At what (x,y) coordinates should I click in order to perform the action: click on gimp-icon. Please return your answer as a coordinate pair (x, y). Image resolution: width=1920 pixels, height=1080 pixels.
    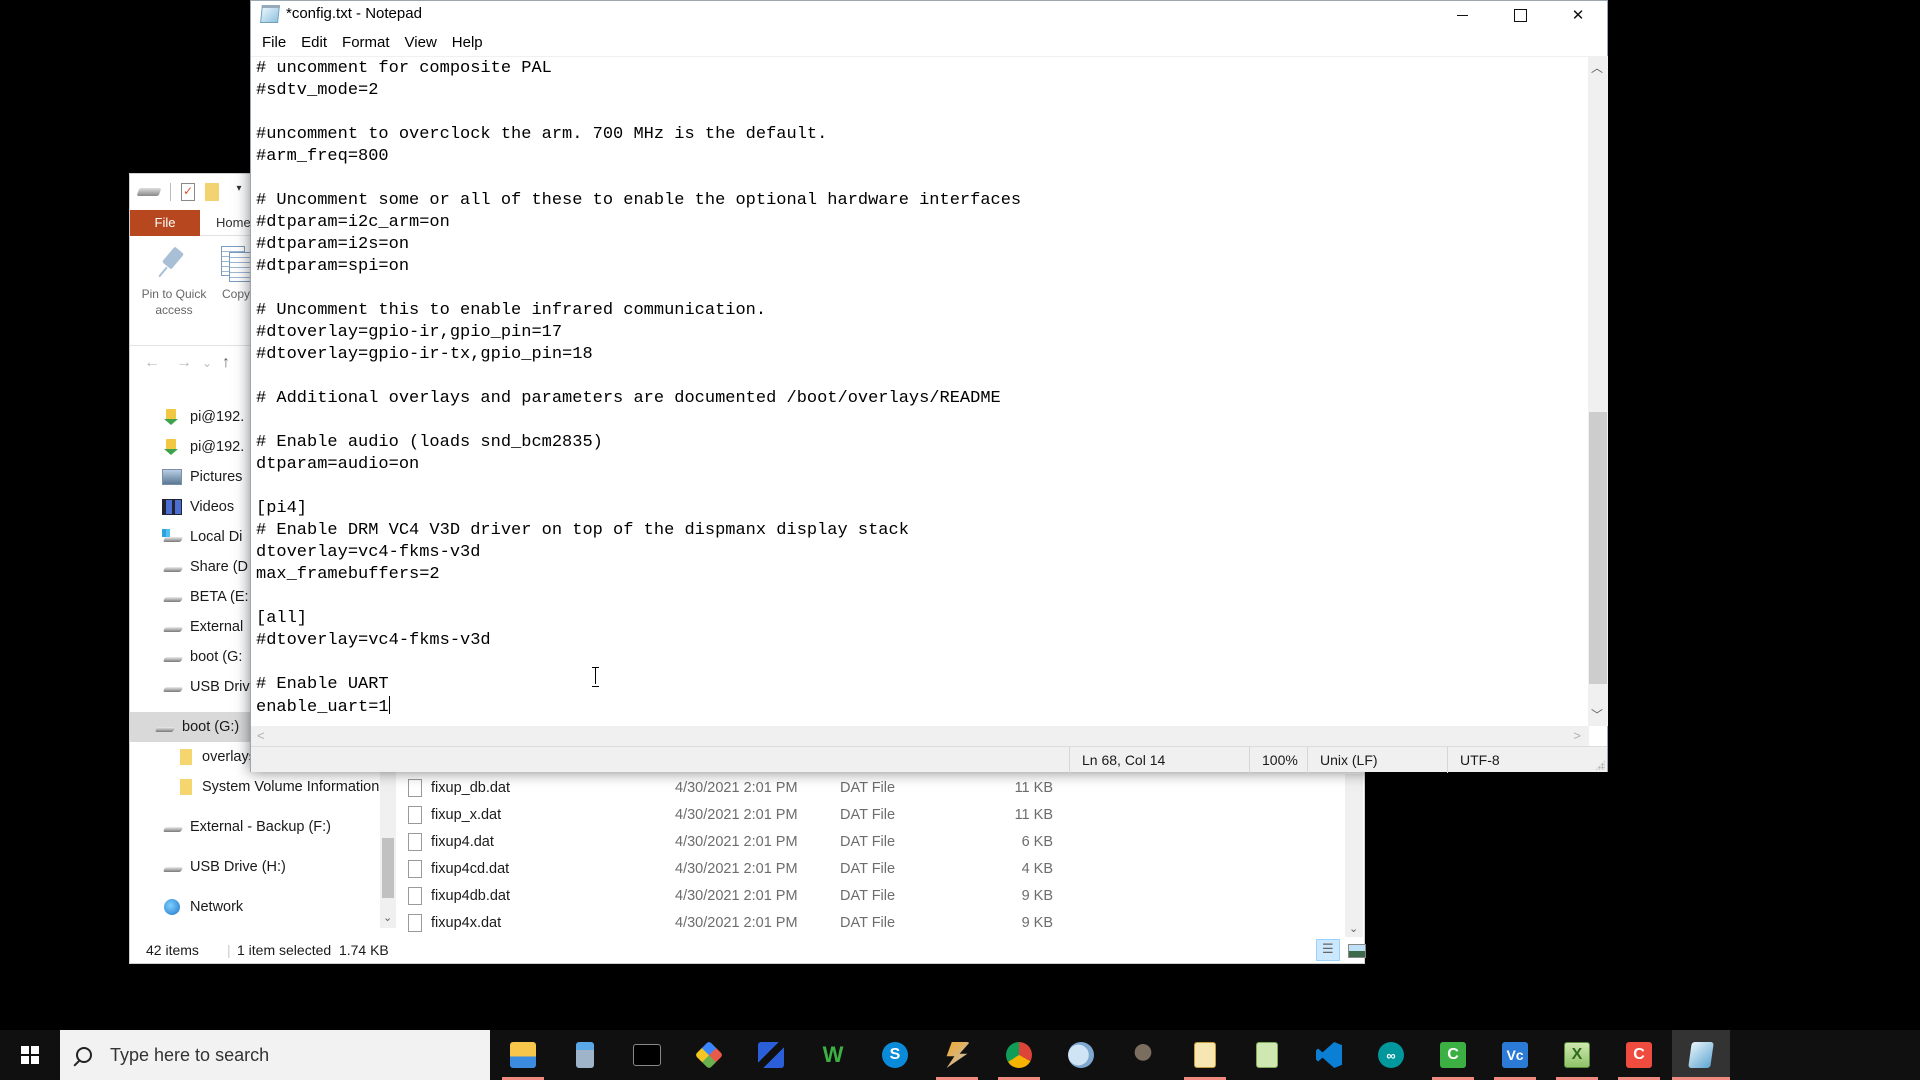
    Looking at the image, I should click on (1143, 1055).